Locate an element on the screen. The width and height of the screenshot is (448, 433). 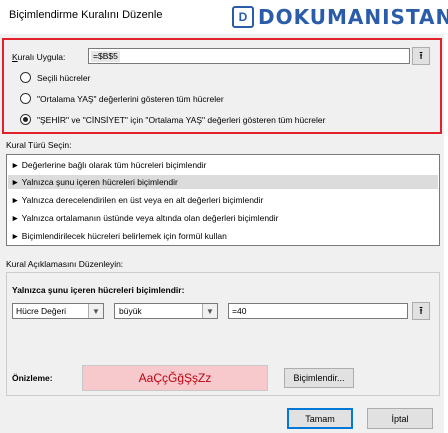
radio-dot is located at coordinates (25, 119).